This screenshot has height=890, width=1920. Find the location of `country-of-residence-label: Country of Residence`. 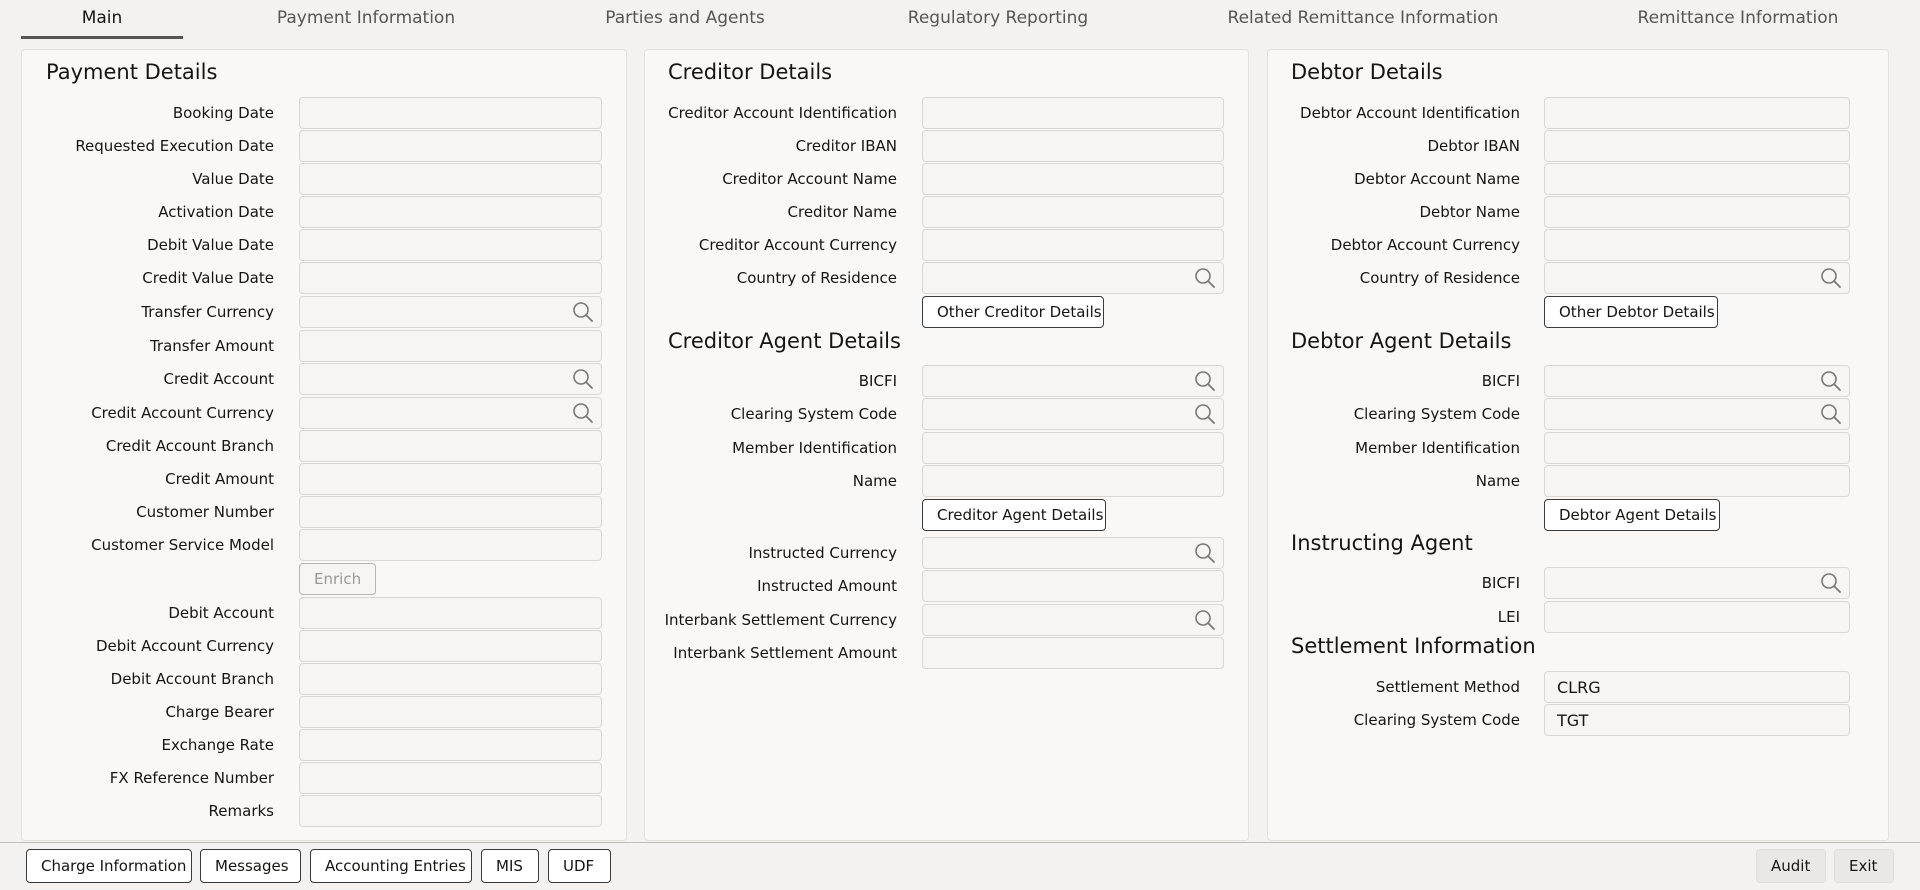

country-of-residence-label: Country of Residence is located at coordinates (816, 278).